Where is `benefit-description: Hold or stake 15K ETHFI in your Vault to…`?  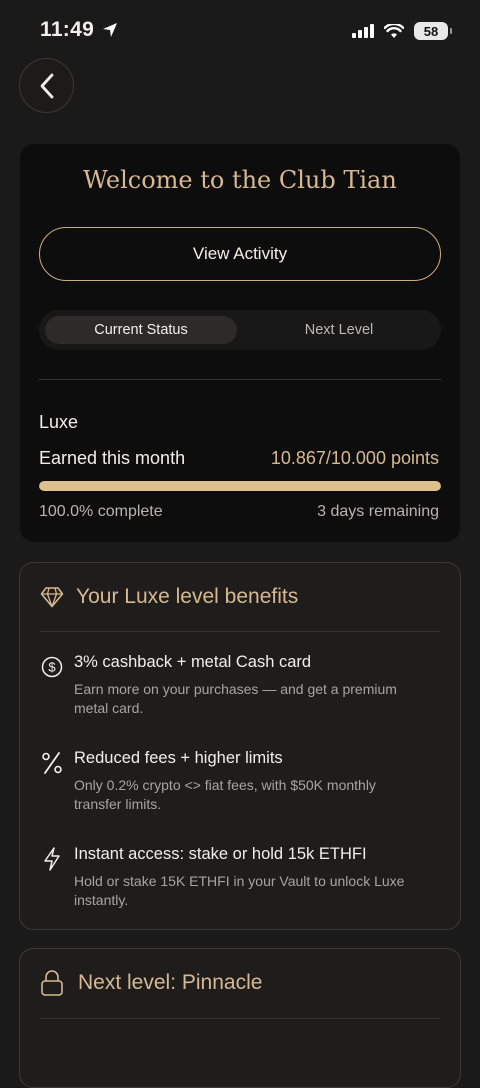 benefit-description: Hold or stake 15K ETHFI in your Vault to… is located at coordinates (239, 890).